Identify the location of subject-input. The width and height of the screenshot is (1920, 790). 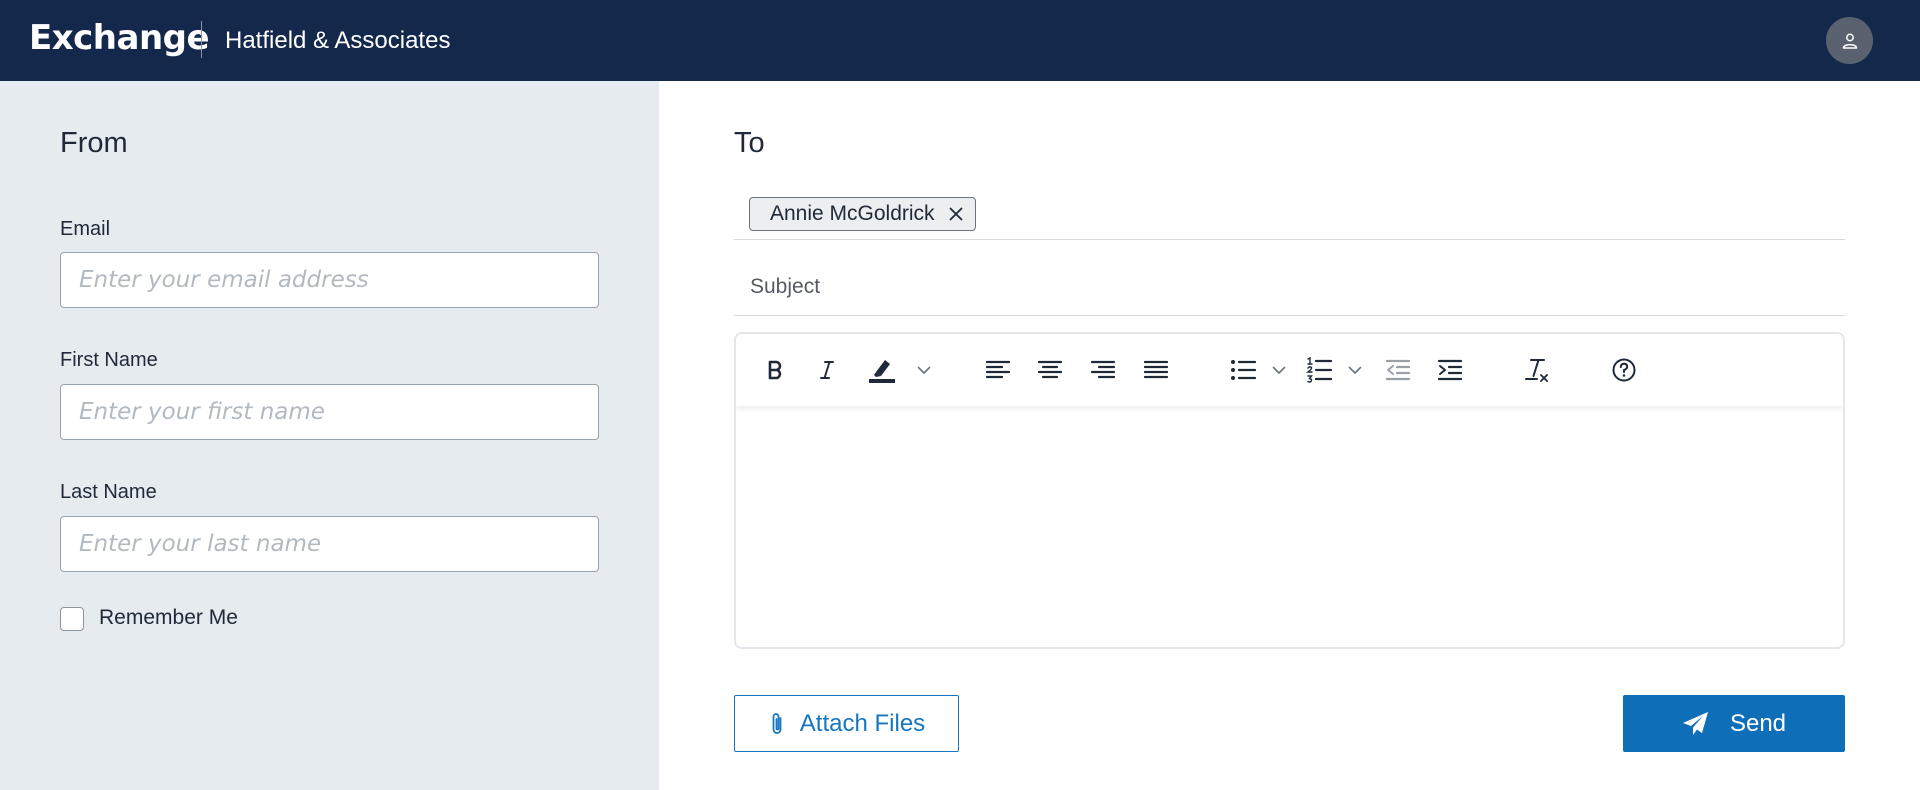
(1289, 287).